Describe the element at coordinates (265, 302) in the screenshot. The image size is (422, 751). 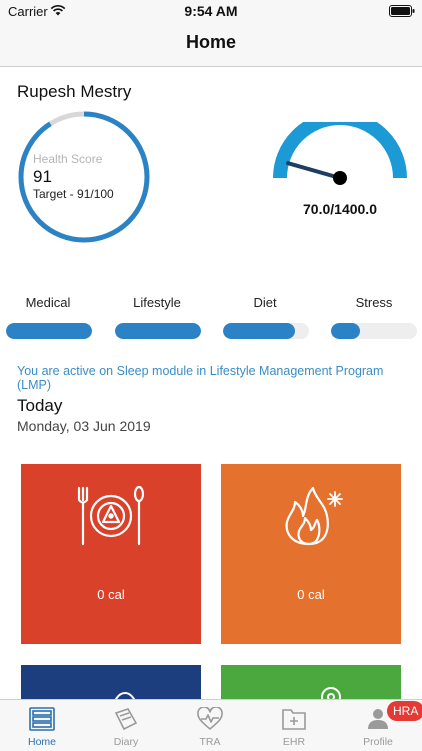
I see `category-label-diet: Diet` at that location.